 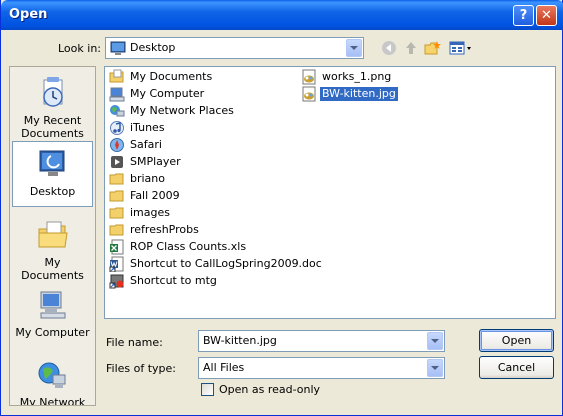 I want to click on file-name: My Computer, so click(x=167, y=93).